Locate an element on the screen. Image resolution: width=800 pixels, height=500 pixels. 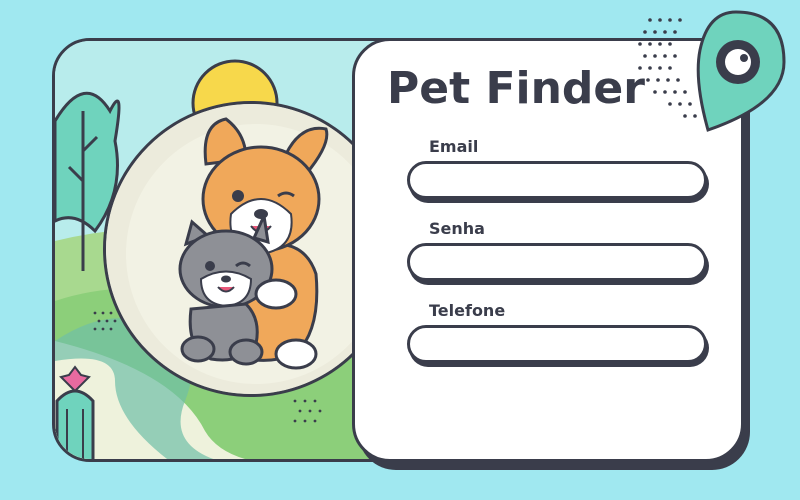
email-field-group: Email is located at coordinates (559, 168).